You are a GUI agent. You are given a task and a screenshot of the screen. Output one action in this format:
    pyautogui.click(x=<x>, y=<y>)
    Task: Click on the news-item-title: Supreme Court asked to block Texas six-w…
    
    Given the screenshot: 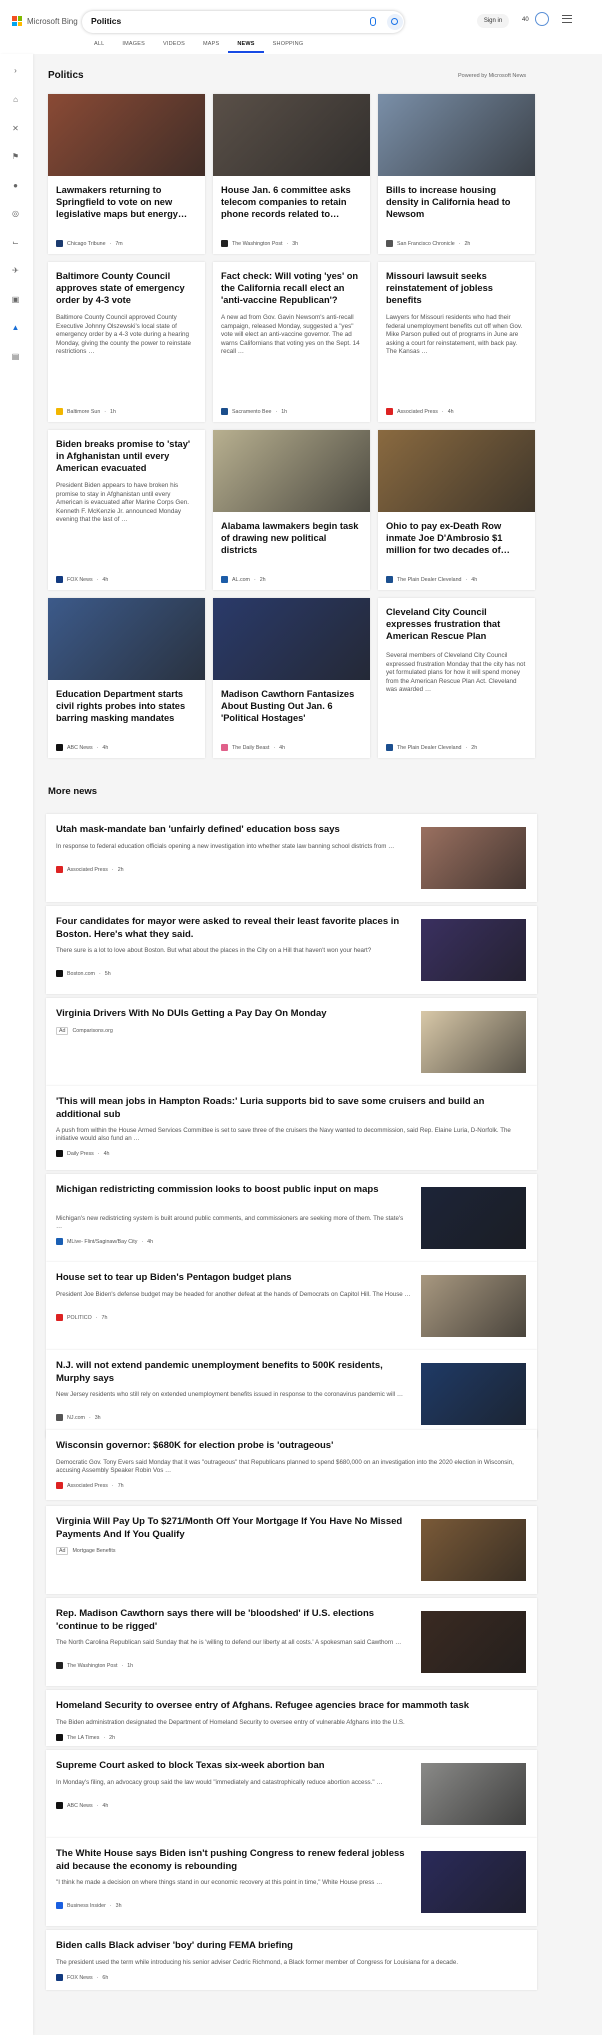 What is the action you would take?
    pyautogui.click(x=233, y=1766)
    